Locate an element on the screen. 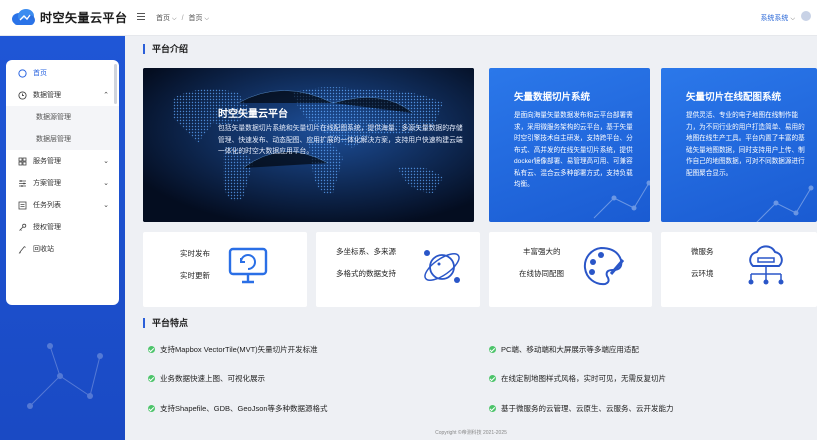  system-settings-menu: 系统系统 ⌵ is located at coordinates (777, 18).